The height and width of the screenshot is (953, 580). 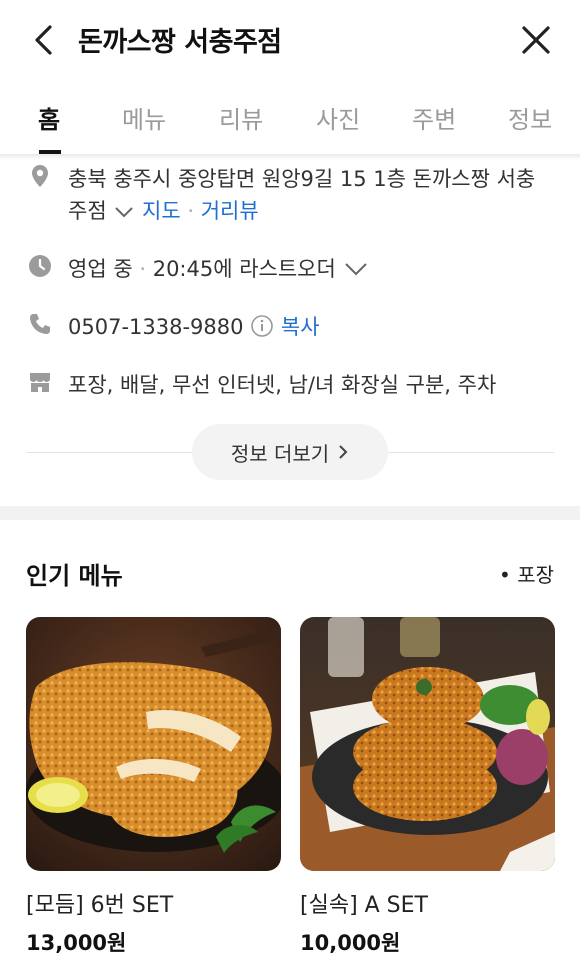 What do you see at coordinates (40, 176) in the screenshot?
I see `location-pin-icon` at bounding box center [40, 176].